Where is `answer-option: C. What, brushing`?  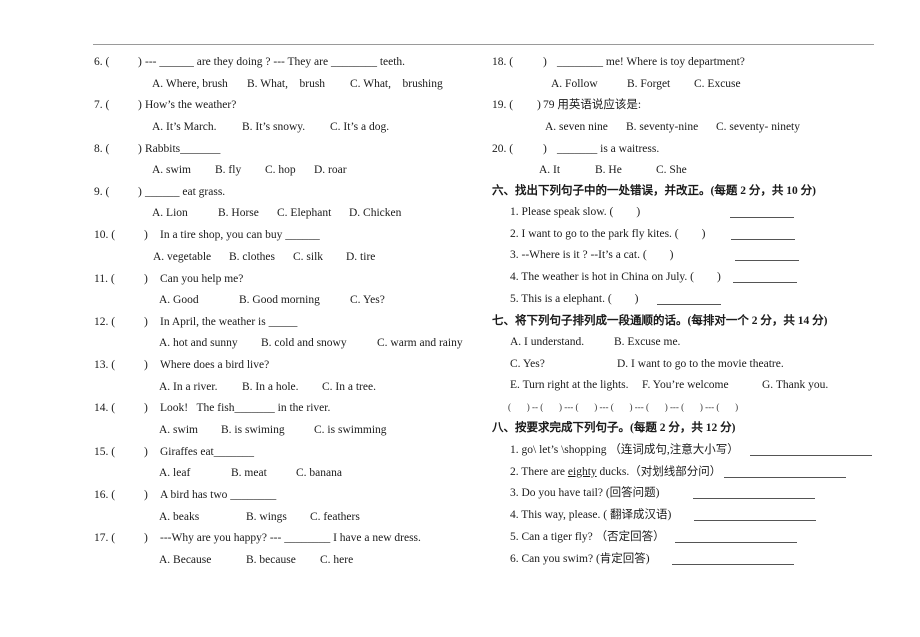
answer-option: C. What, brushing is located at coordinates (396, 83).